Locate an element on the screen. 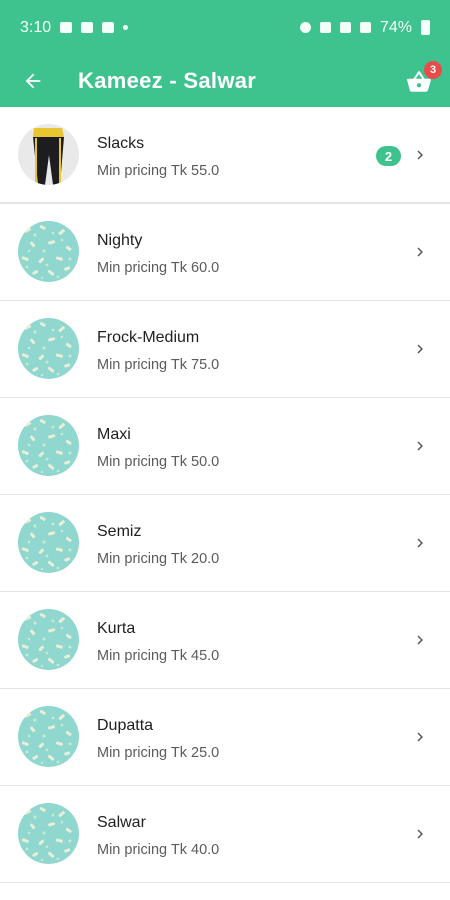  item-name: Slacks is located at coordinates (121, 143).